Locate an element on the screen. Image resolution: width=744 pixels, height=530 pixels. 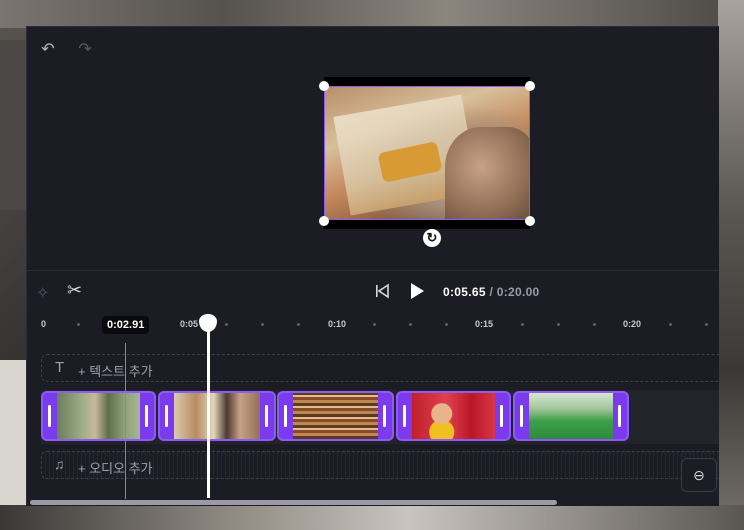
play-icon is located at coordinates (417, 291).